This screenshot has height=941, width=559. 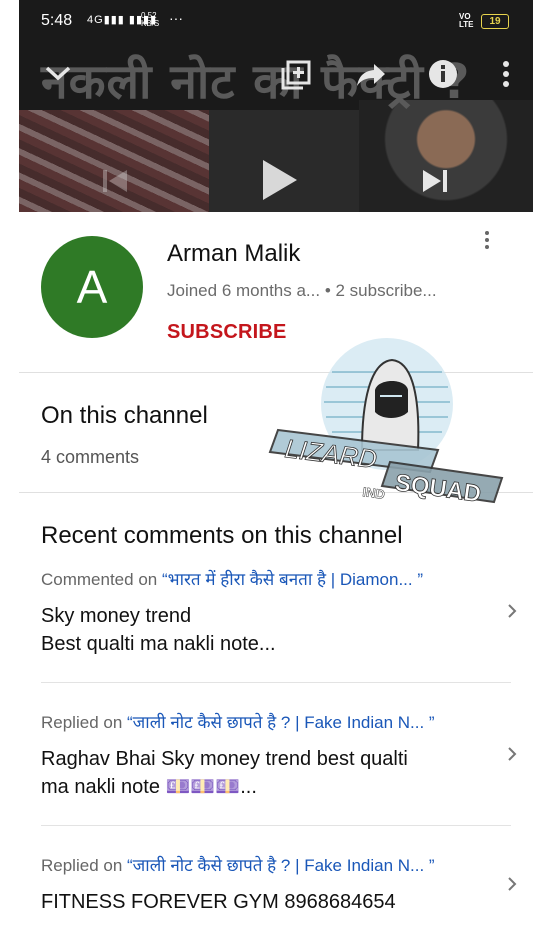 I want to click on comment-line: Raghav Bhai Sky money trend best qualti, so click(x=224, y=759).